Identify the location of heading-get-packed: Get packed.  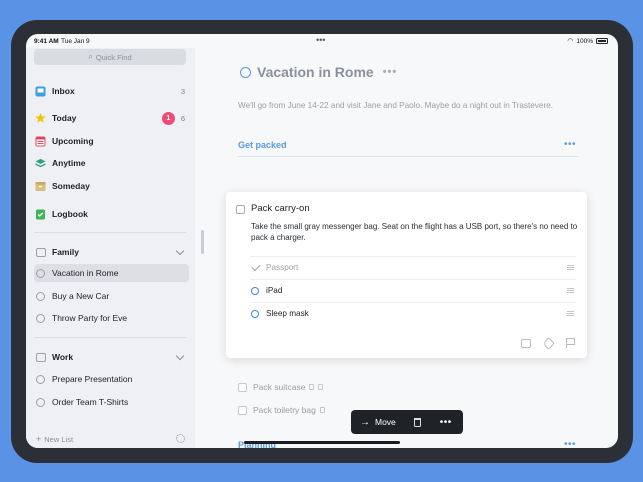
(262, 145).